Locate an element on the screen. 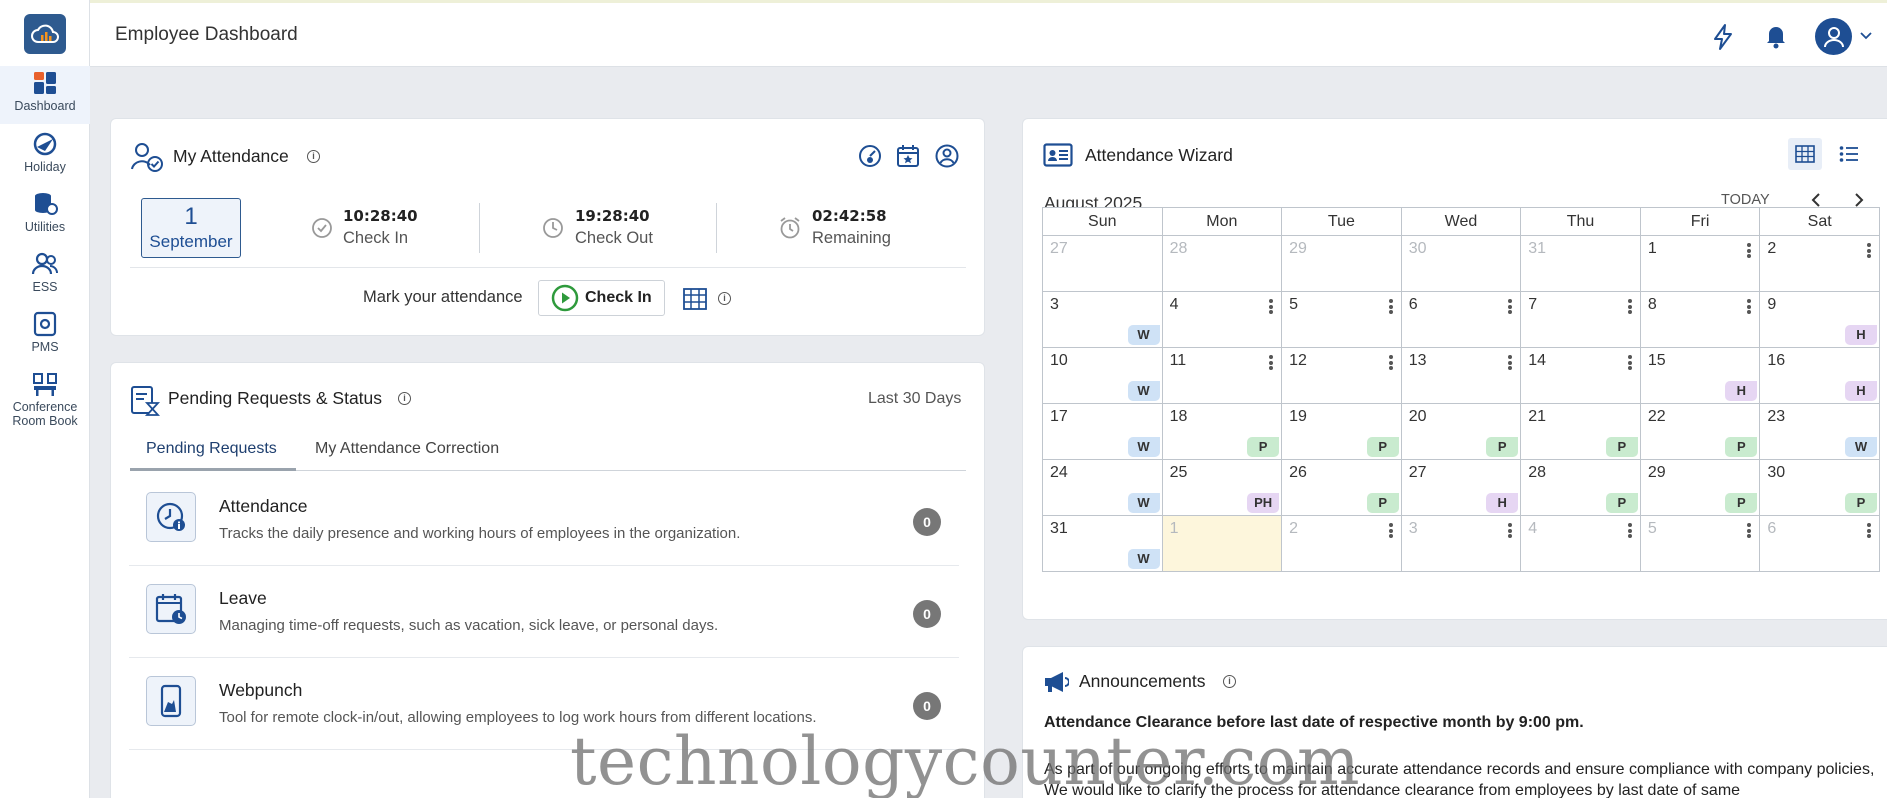 The height and width of the screenshot is (798, 1887). calendar-day-cell: 10 W is located at coordinates (1102, 375).